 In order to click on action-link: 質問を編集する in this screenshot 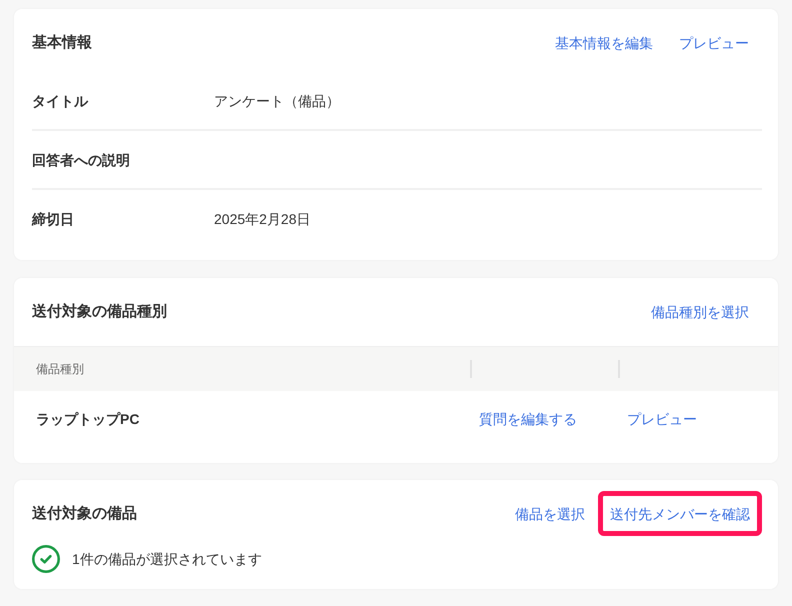, I will do `click(528, 419)`.